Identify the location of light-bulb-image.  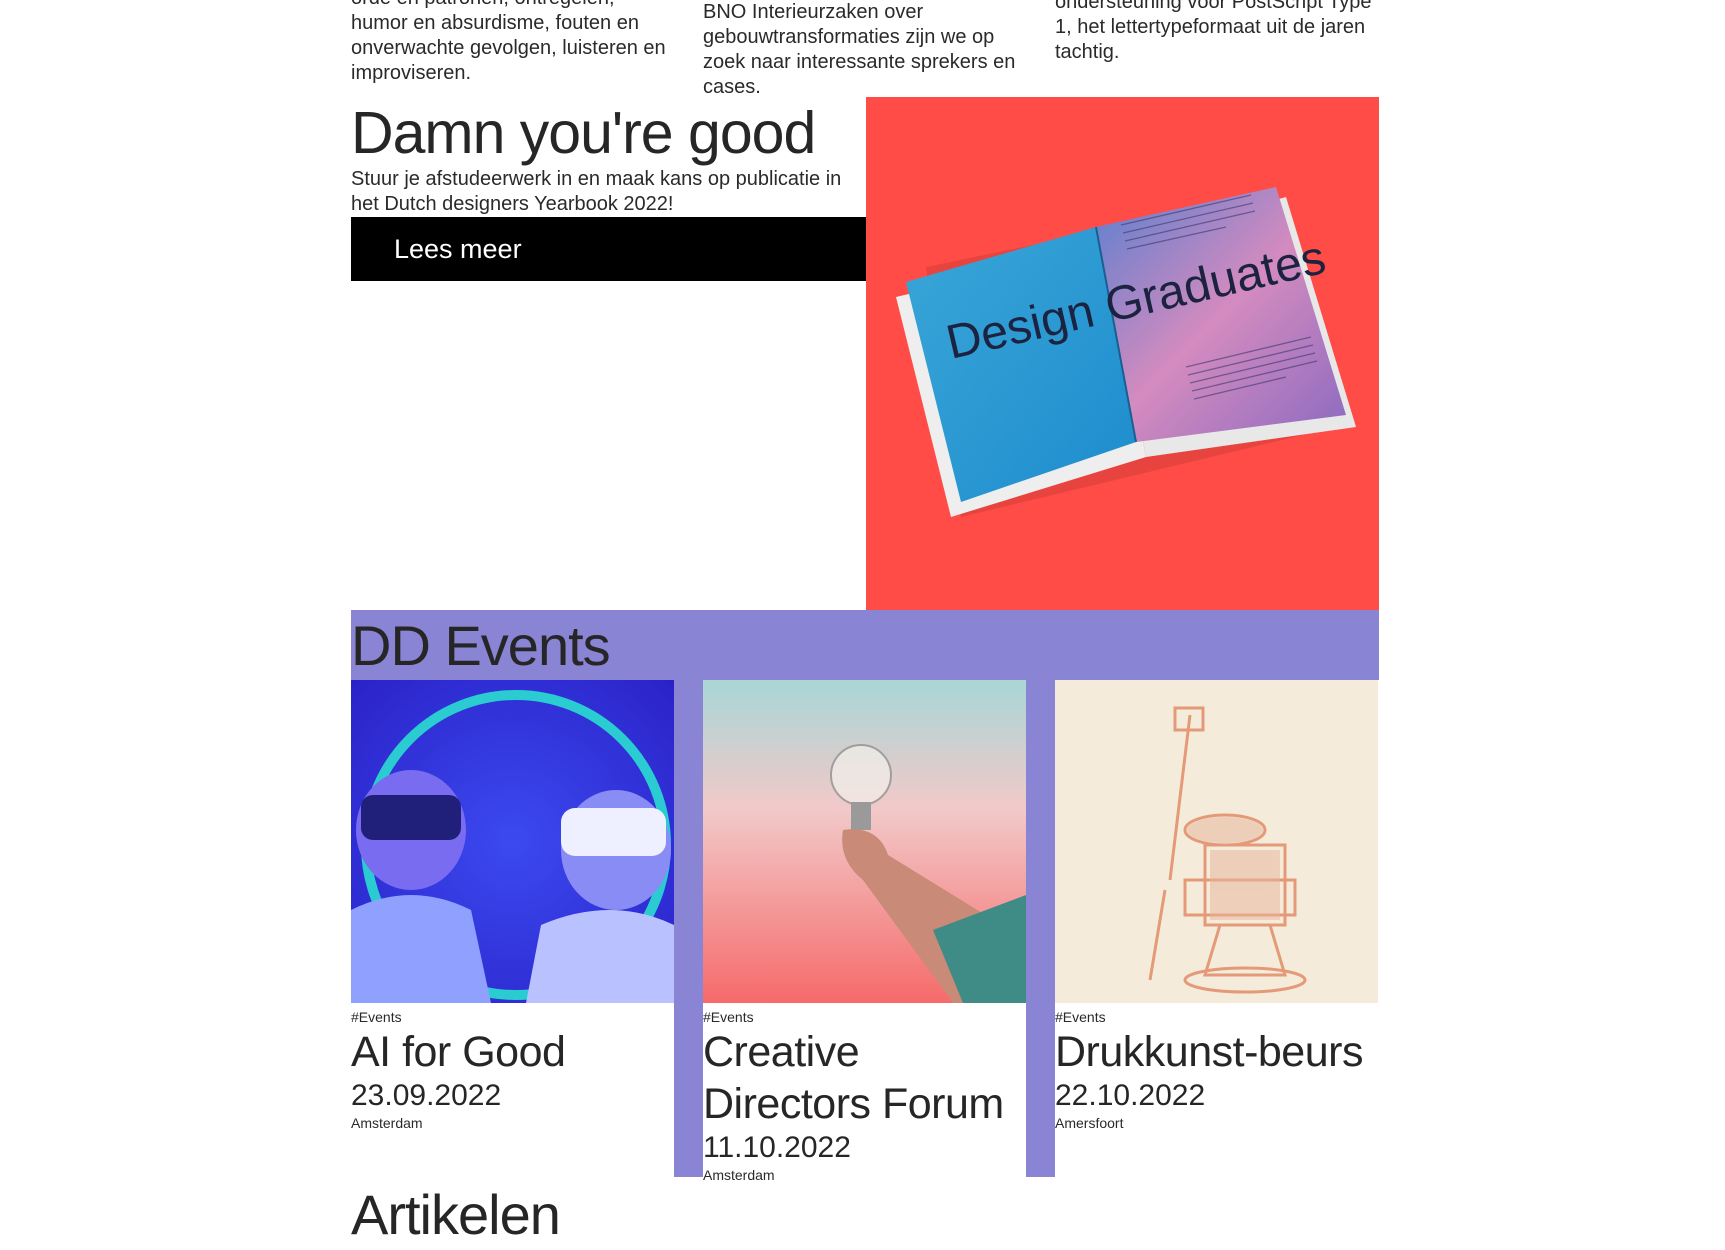
(864, 841).